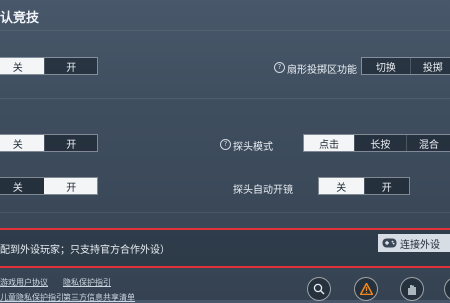  I want to click on third-party-list-link: 第三方信息共享清单, so click(99, 297).